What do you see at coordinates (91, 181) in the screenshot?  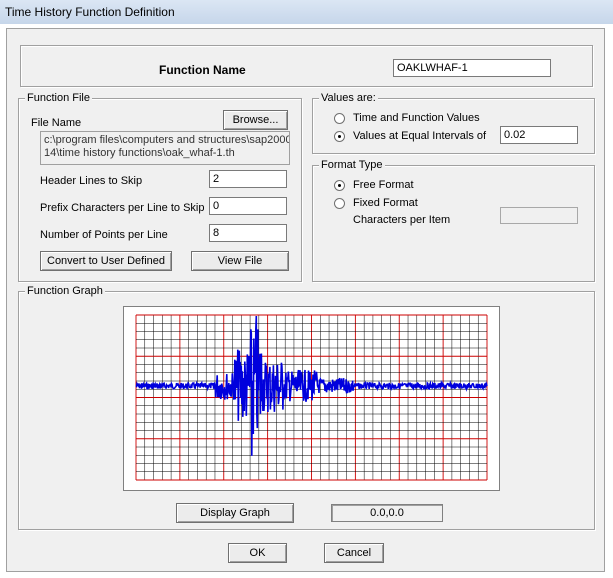 I see `header-lines-label: Header Lines to Skip` at bounding box center [91, 181].